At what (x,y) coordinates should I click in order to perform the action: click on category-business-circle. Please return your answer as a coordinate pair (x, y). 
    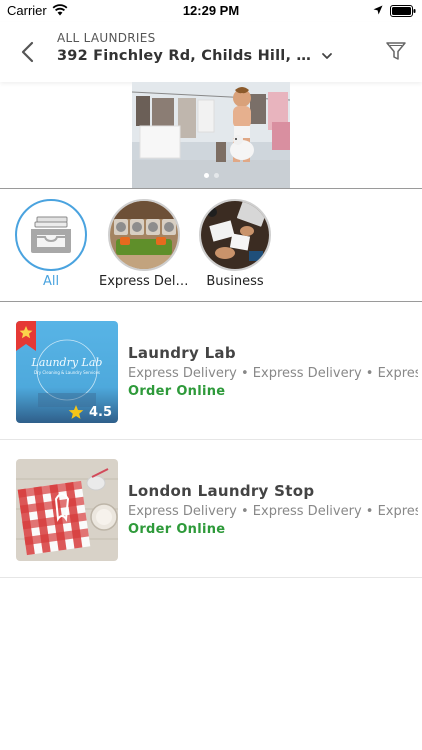
    Looking at the image, I should click on (235, 235).